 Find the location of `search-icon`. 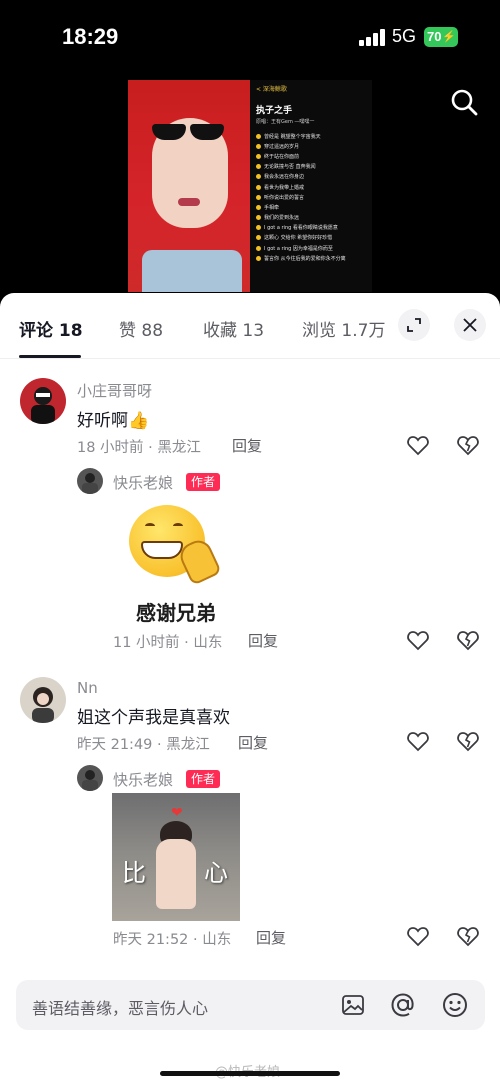

search-icon is located at coordinates (464, 102).